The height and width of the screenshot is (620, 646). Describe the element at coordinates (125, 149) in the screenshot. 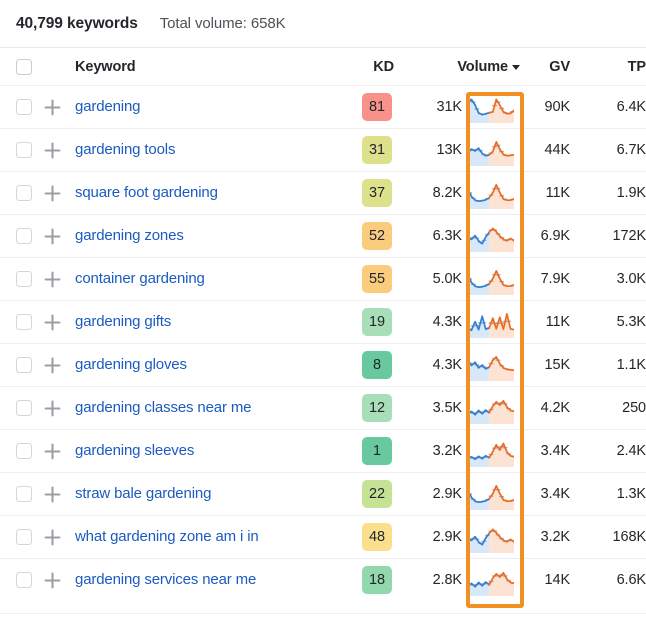

I see `keyword-link: gardening tools` at that location.